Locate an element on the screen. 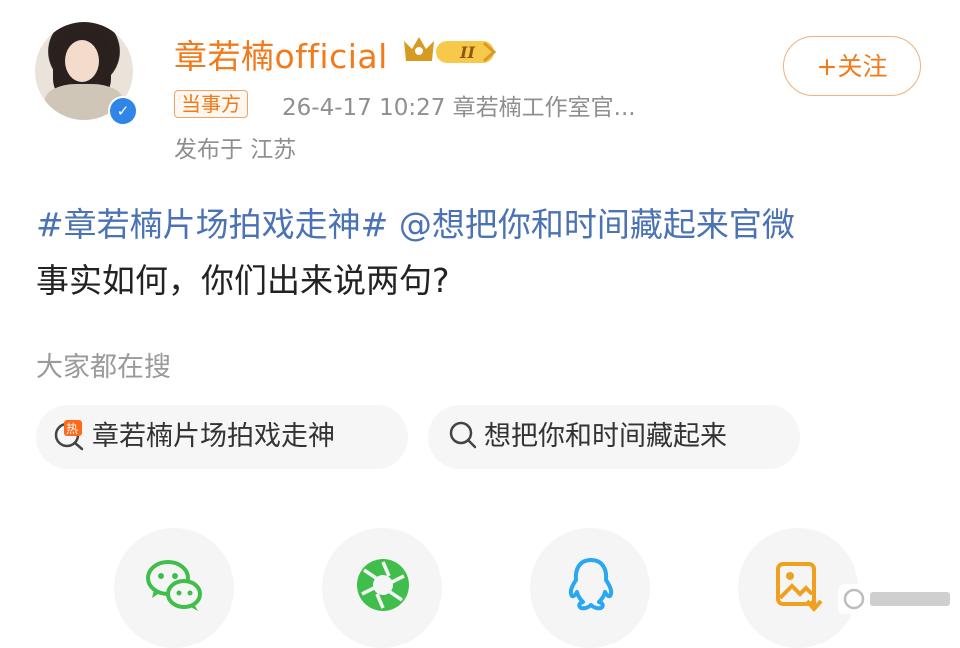 The image size is (960, 648). search-chip: 想把你和时间藏起来 is located at coordinates (614, 437).